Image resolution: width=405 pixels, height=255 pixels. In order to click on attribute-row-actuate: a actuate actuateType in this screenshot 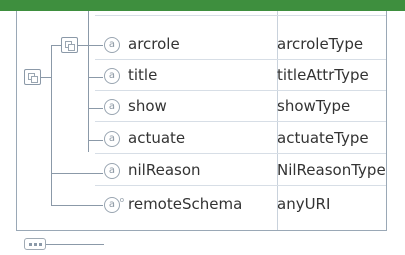, I will do `click(201, 139)`.